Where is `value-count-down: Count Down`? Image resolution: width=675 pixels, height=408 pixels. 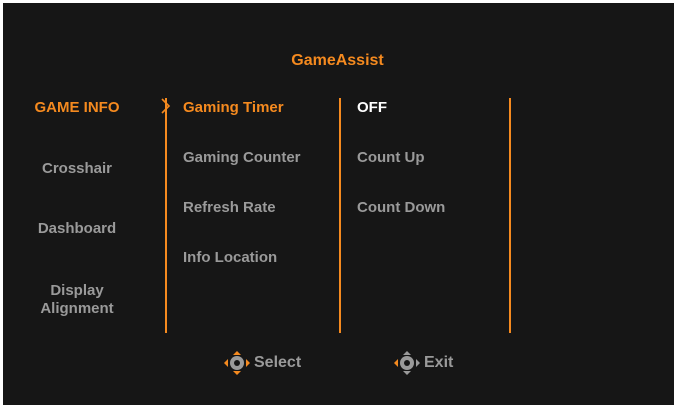 value-count-down: Count Down is located at coordinates (401, 207).